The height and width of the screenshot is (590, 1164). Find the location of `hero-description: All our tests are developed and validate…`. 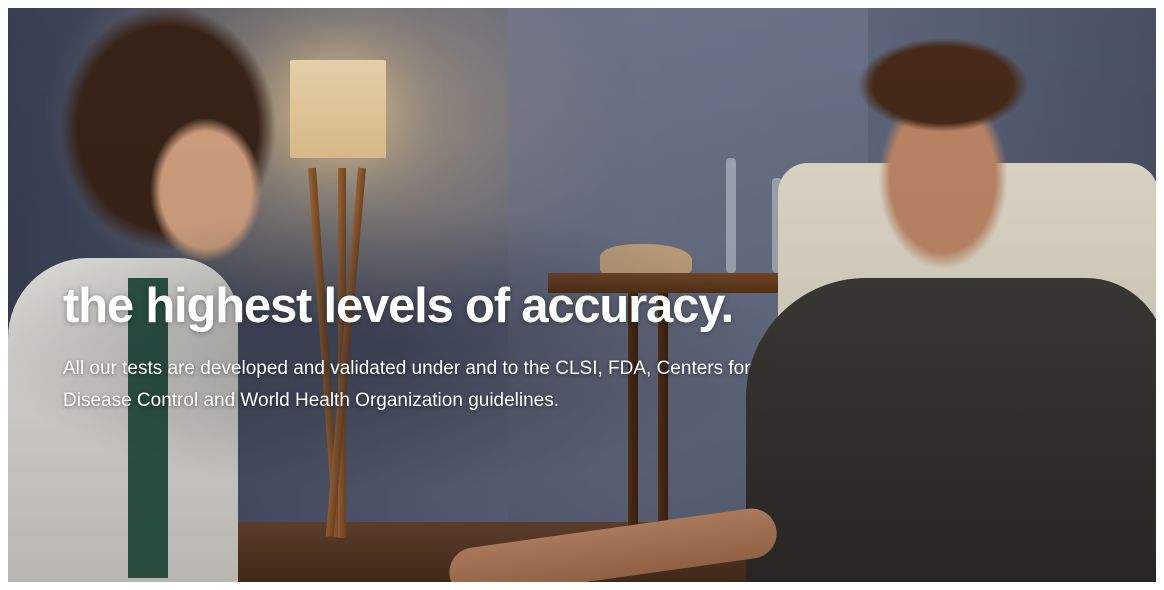

hero-description: All our tests are developed and validate… is located at coordinates (407, 384).